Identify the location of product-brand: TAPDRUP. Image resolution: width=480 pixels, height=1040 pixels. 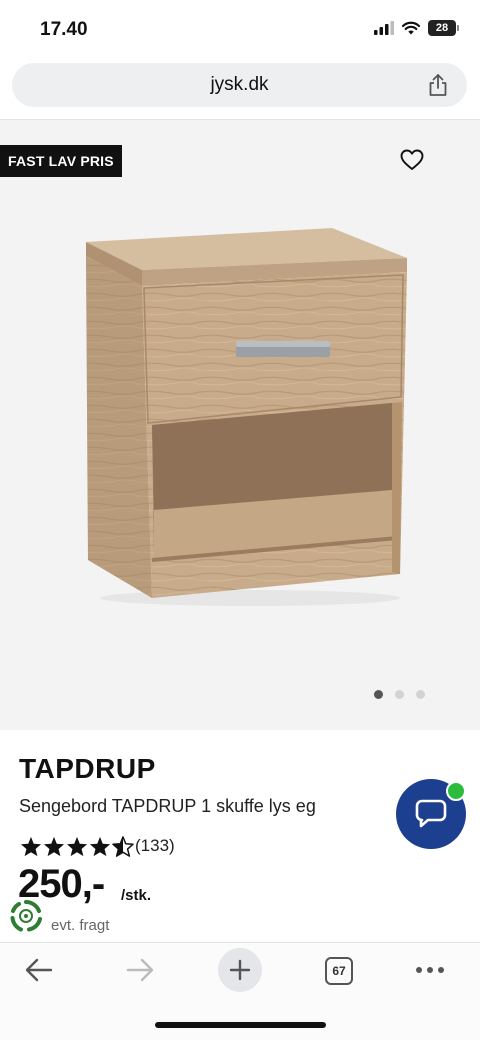
(87, 768).